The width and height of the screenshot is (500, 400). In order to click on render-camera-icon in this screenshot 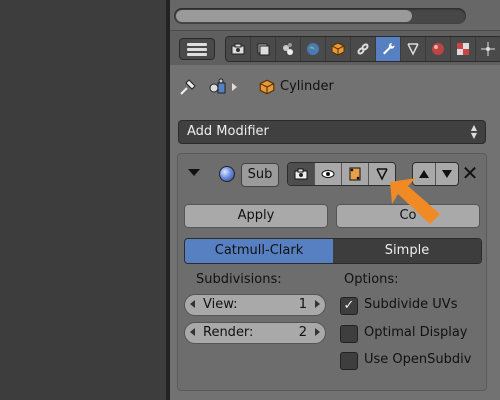, I will do `click(301, 174)`.